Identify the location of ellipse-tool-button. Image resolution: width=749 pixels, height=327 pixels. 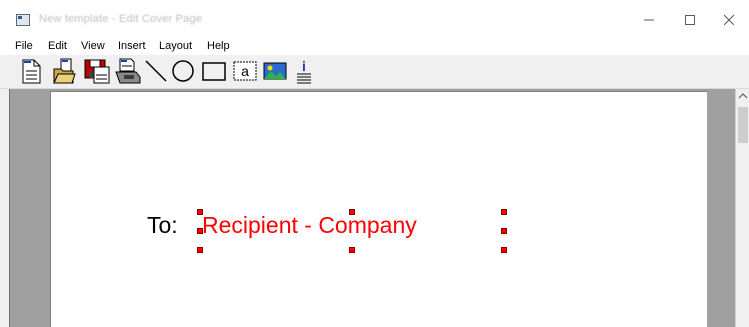
(183, 71).